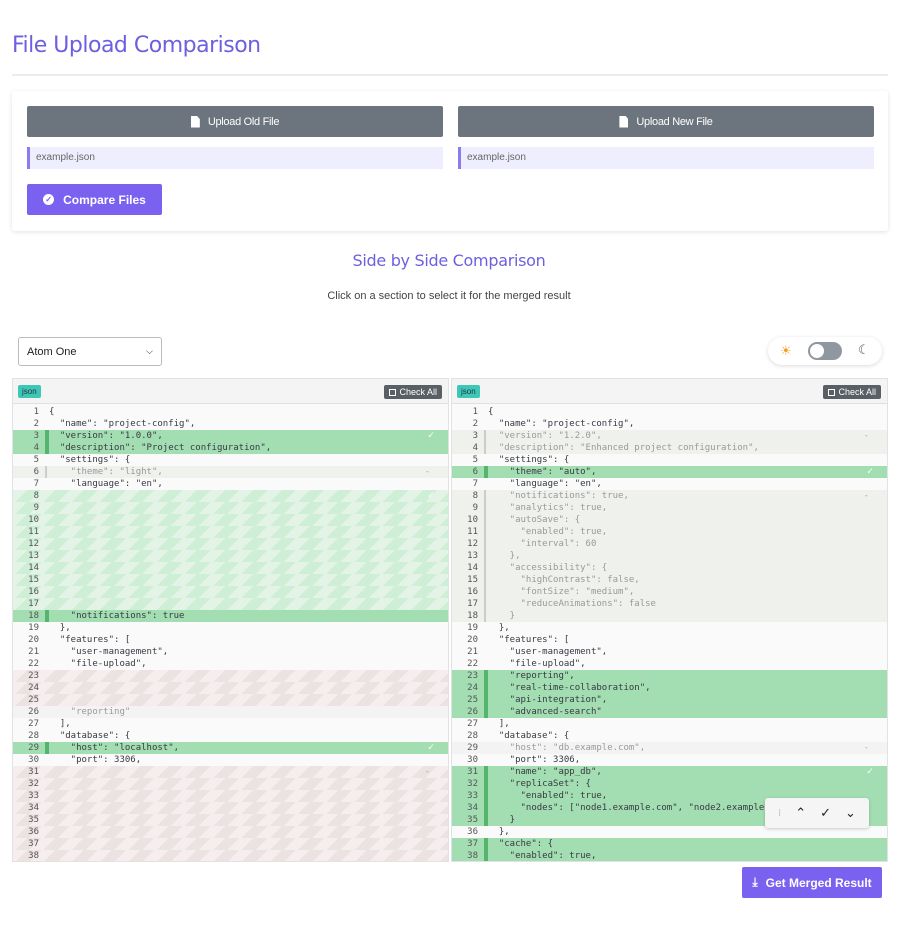 This screenshot has width=898, height=934. Describe the element at coordinates (230, 688) in the screenshot. I see `code-line: 24` at that location.